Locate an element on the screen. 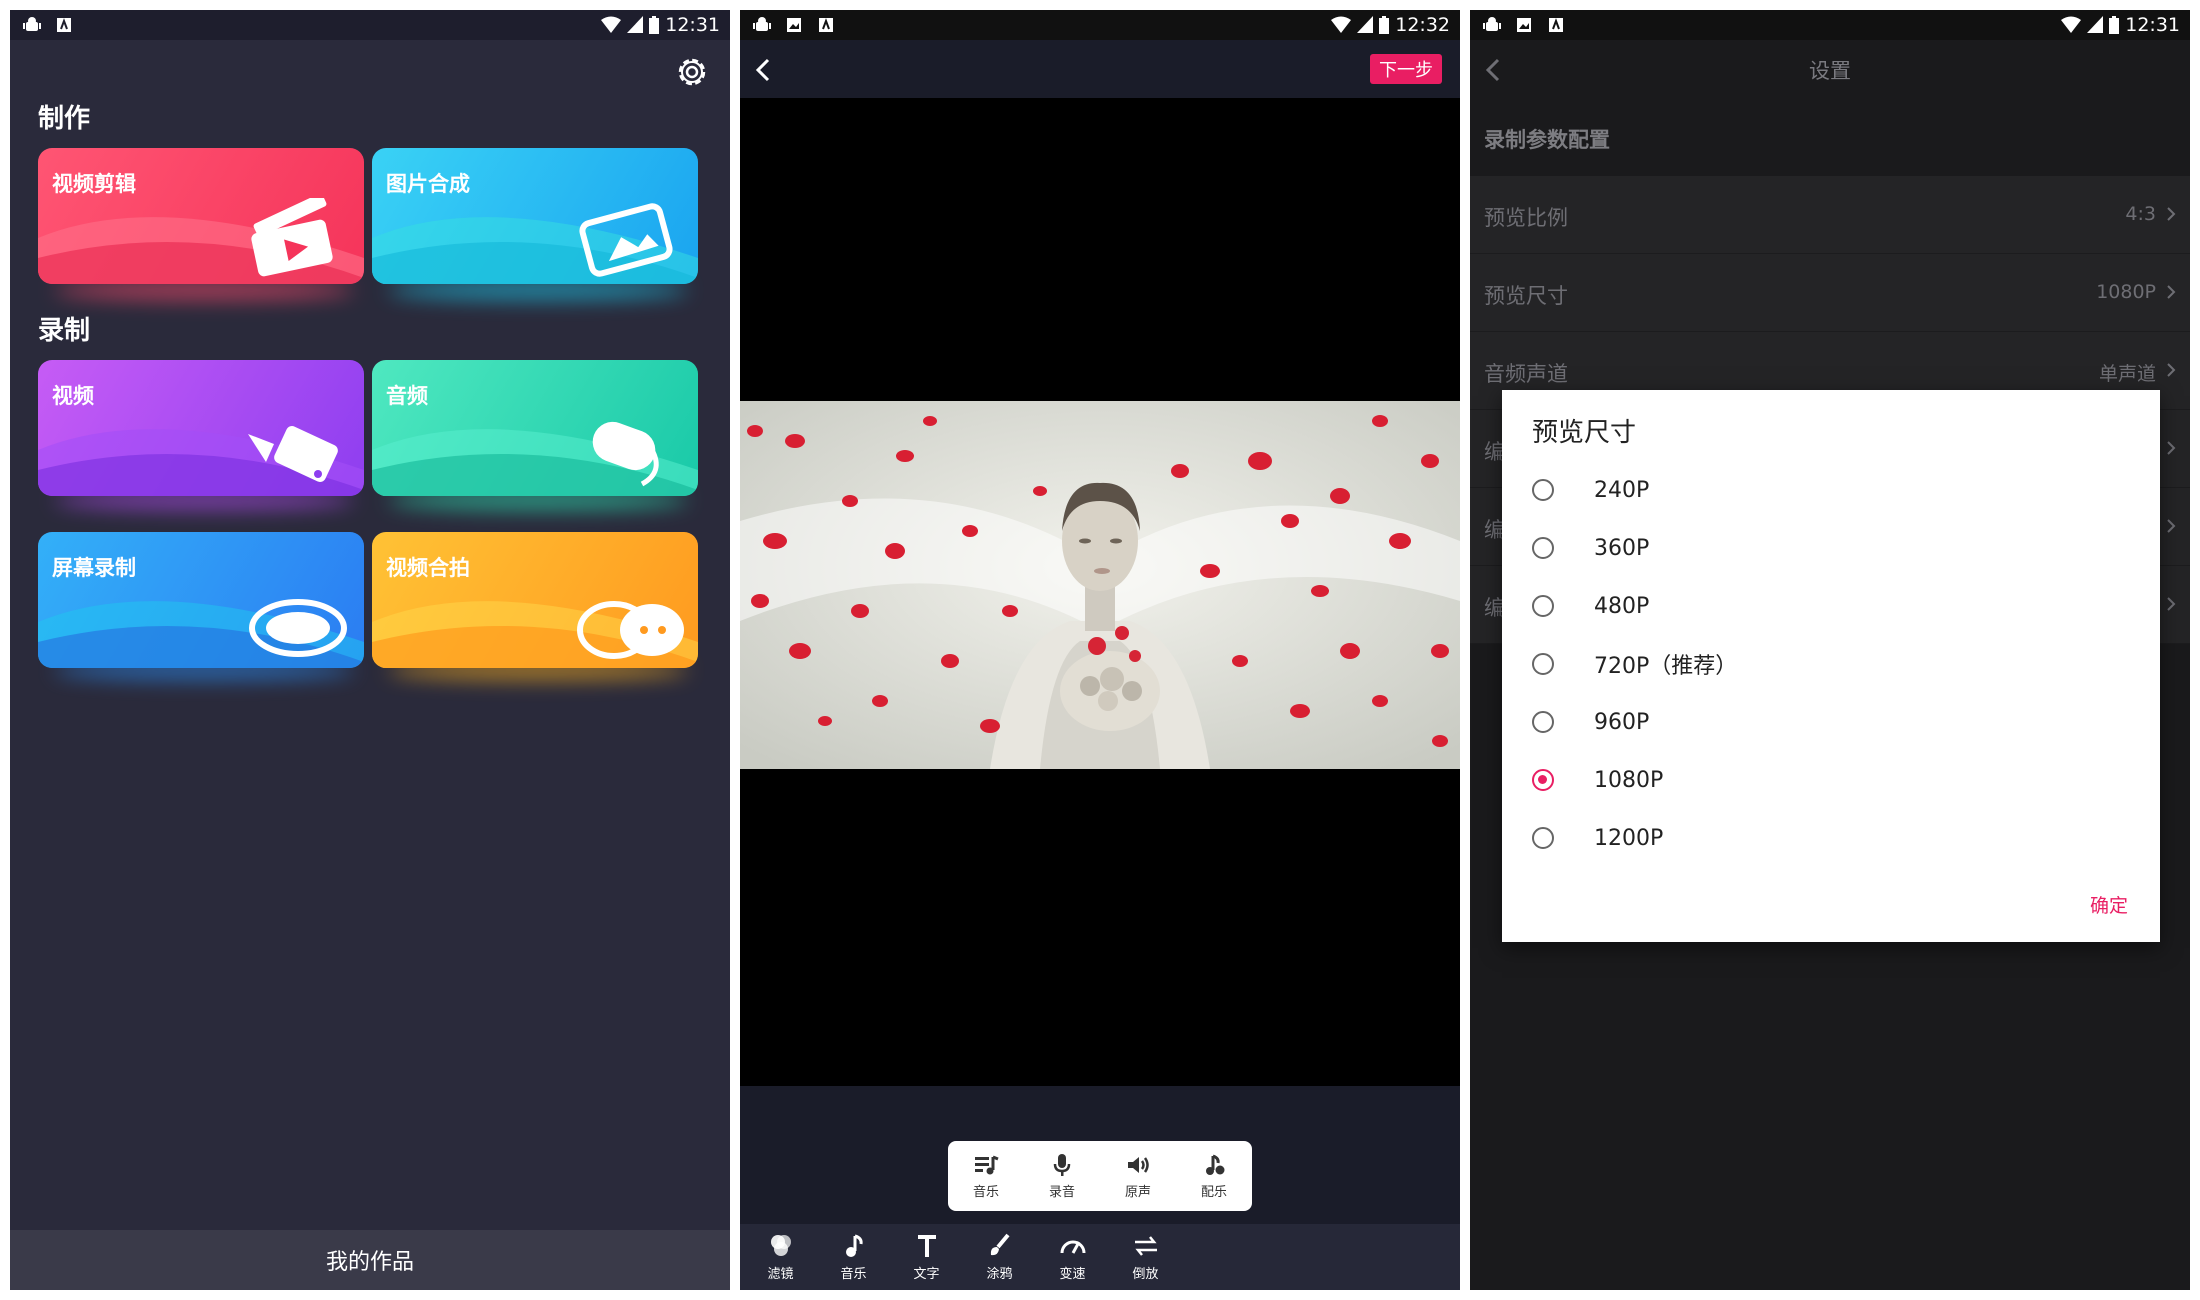 This screenshot has width=2200, height=1300. tool-label: 倒放 is located at coordinates (1145, 1274).